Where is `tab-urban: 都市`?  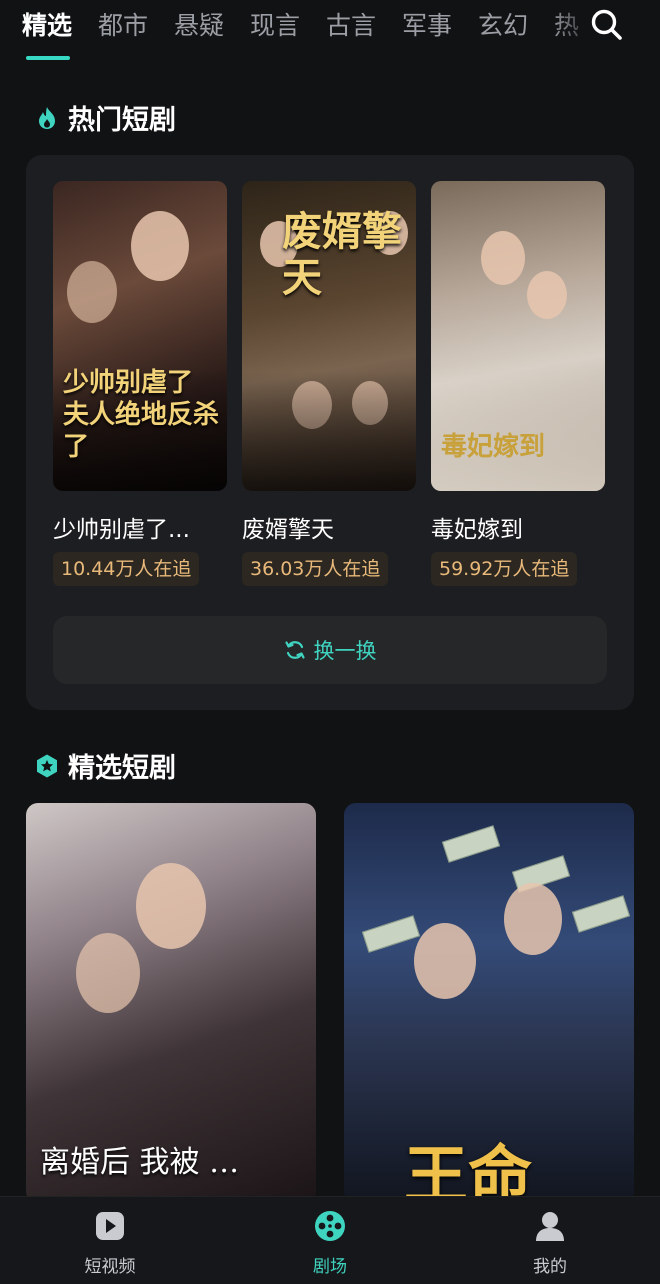 tab-urban: 都市 is located at coordinates (123, 24).